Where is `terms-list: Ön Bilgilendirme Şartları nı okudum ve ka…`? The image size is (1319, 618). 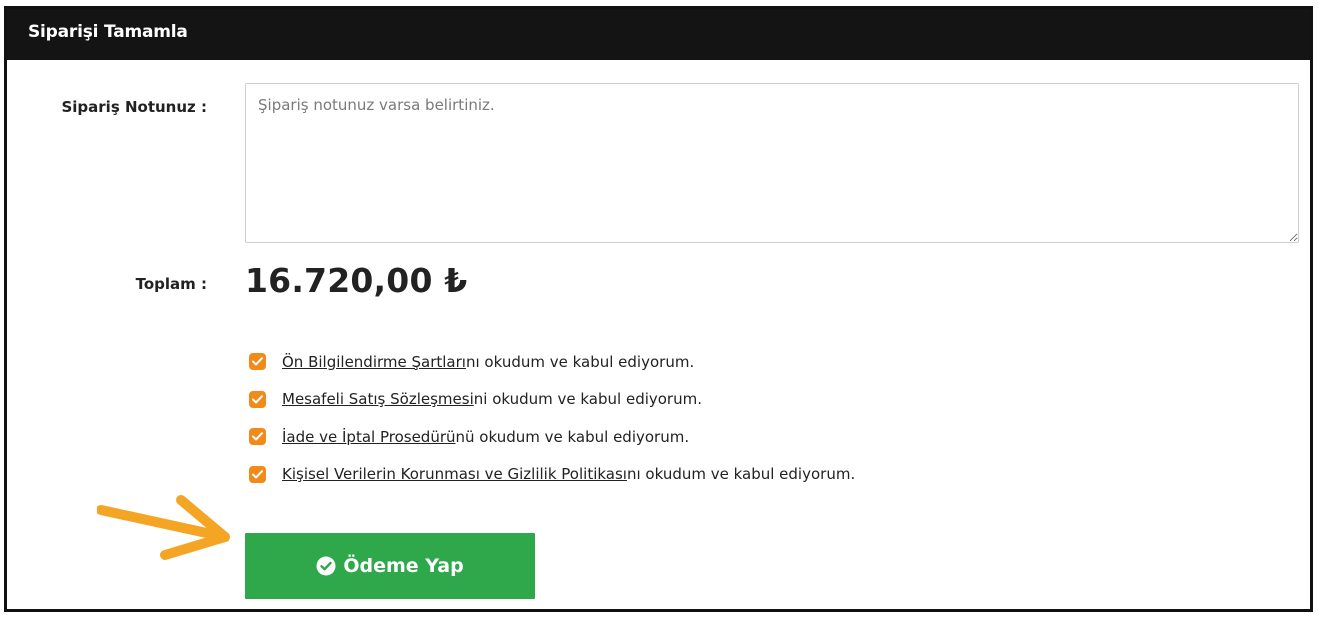 terms-list: Ön Bilgilendirme Şartları nı okudum ve ka… is located at coordinates (552, 418).